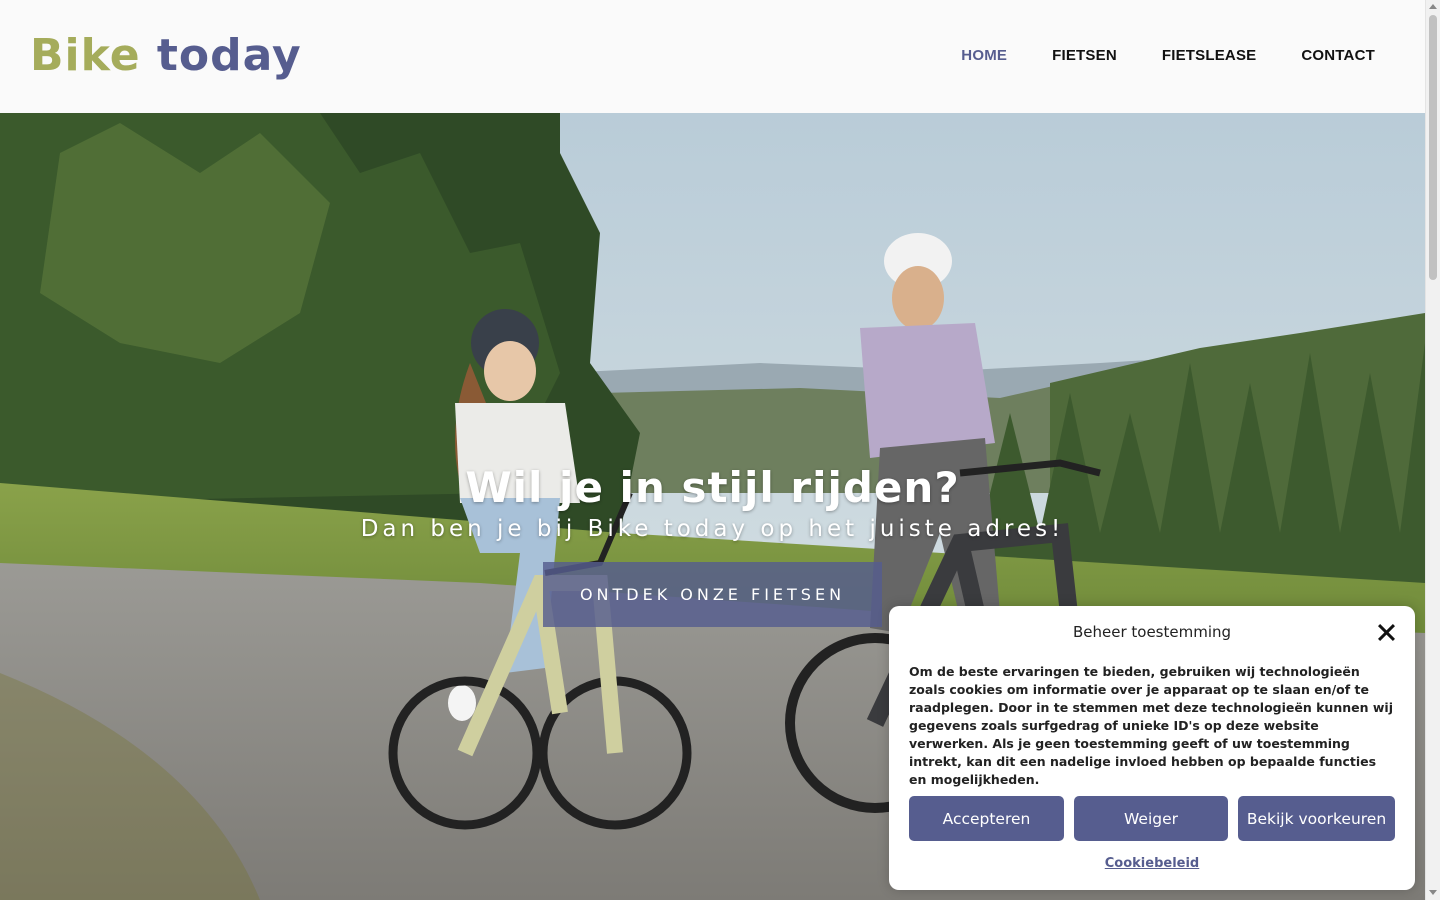 The width and height of the screenshot is (1440, 900). What do you see at coordinates (1152, 632) in the screenshot?
I see `cookie-dialog-title: Beheer toestemming` at bounding box center [1152, 632].